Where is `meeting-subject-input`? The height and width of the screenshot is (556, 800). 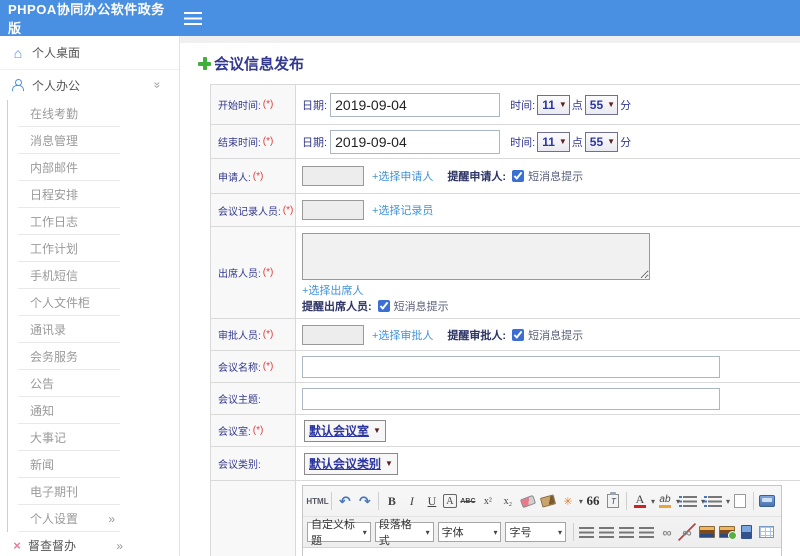
meeting-subject-input is located at coordinates (511, 398).